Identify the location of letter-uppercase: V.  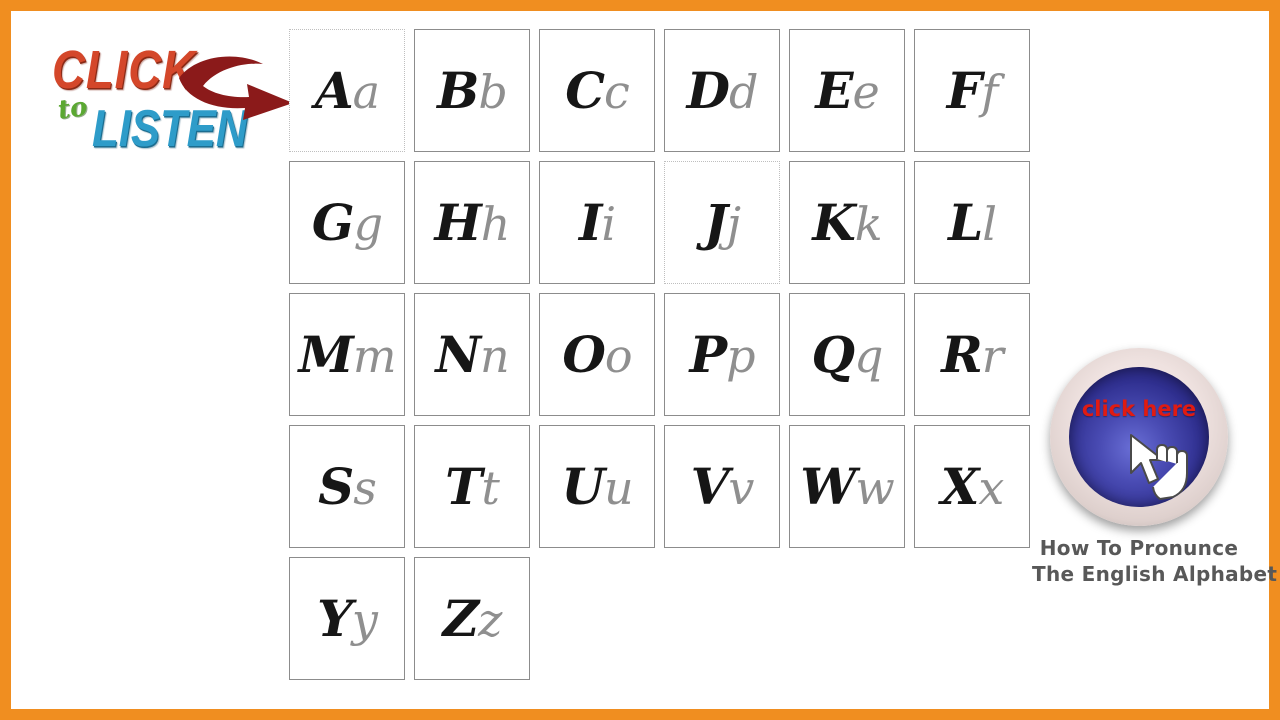
(710, 486).